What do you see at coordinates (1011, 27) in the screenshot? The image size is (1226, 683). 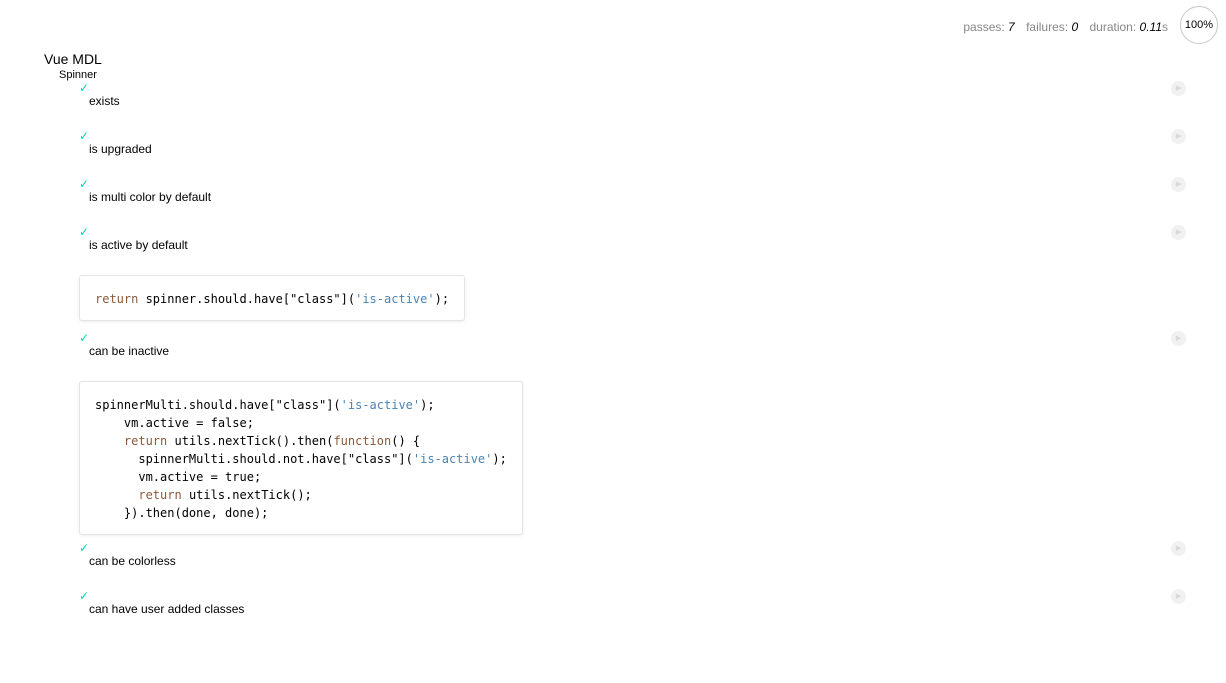 I see `passes-count: 7` at bounding box center [1011, 27].